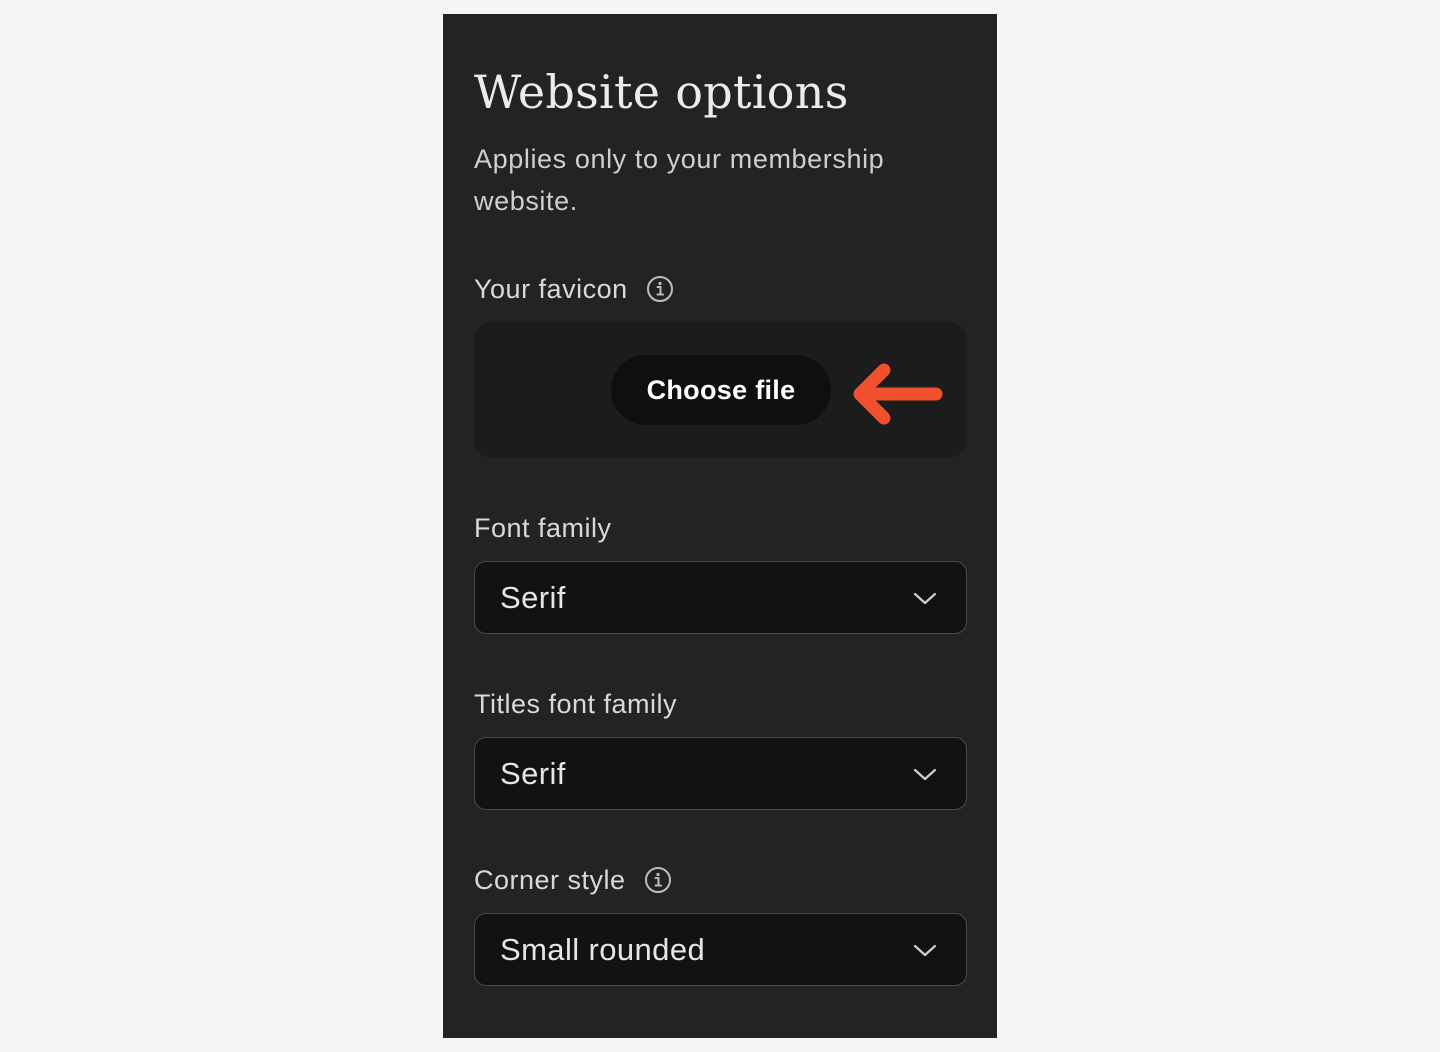 The width and height of the screenshot is (1440, 1052). What do you see at coordinates (679, 180) in the screenshot?
I see `panel-subtitle: Applies only to your membership website.` at bounding box center [679, 180].